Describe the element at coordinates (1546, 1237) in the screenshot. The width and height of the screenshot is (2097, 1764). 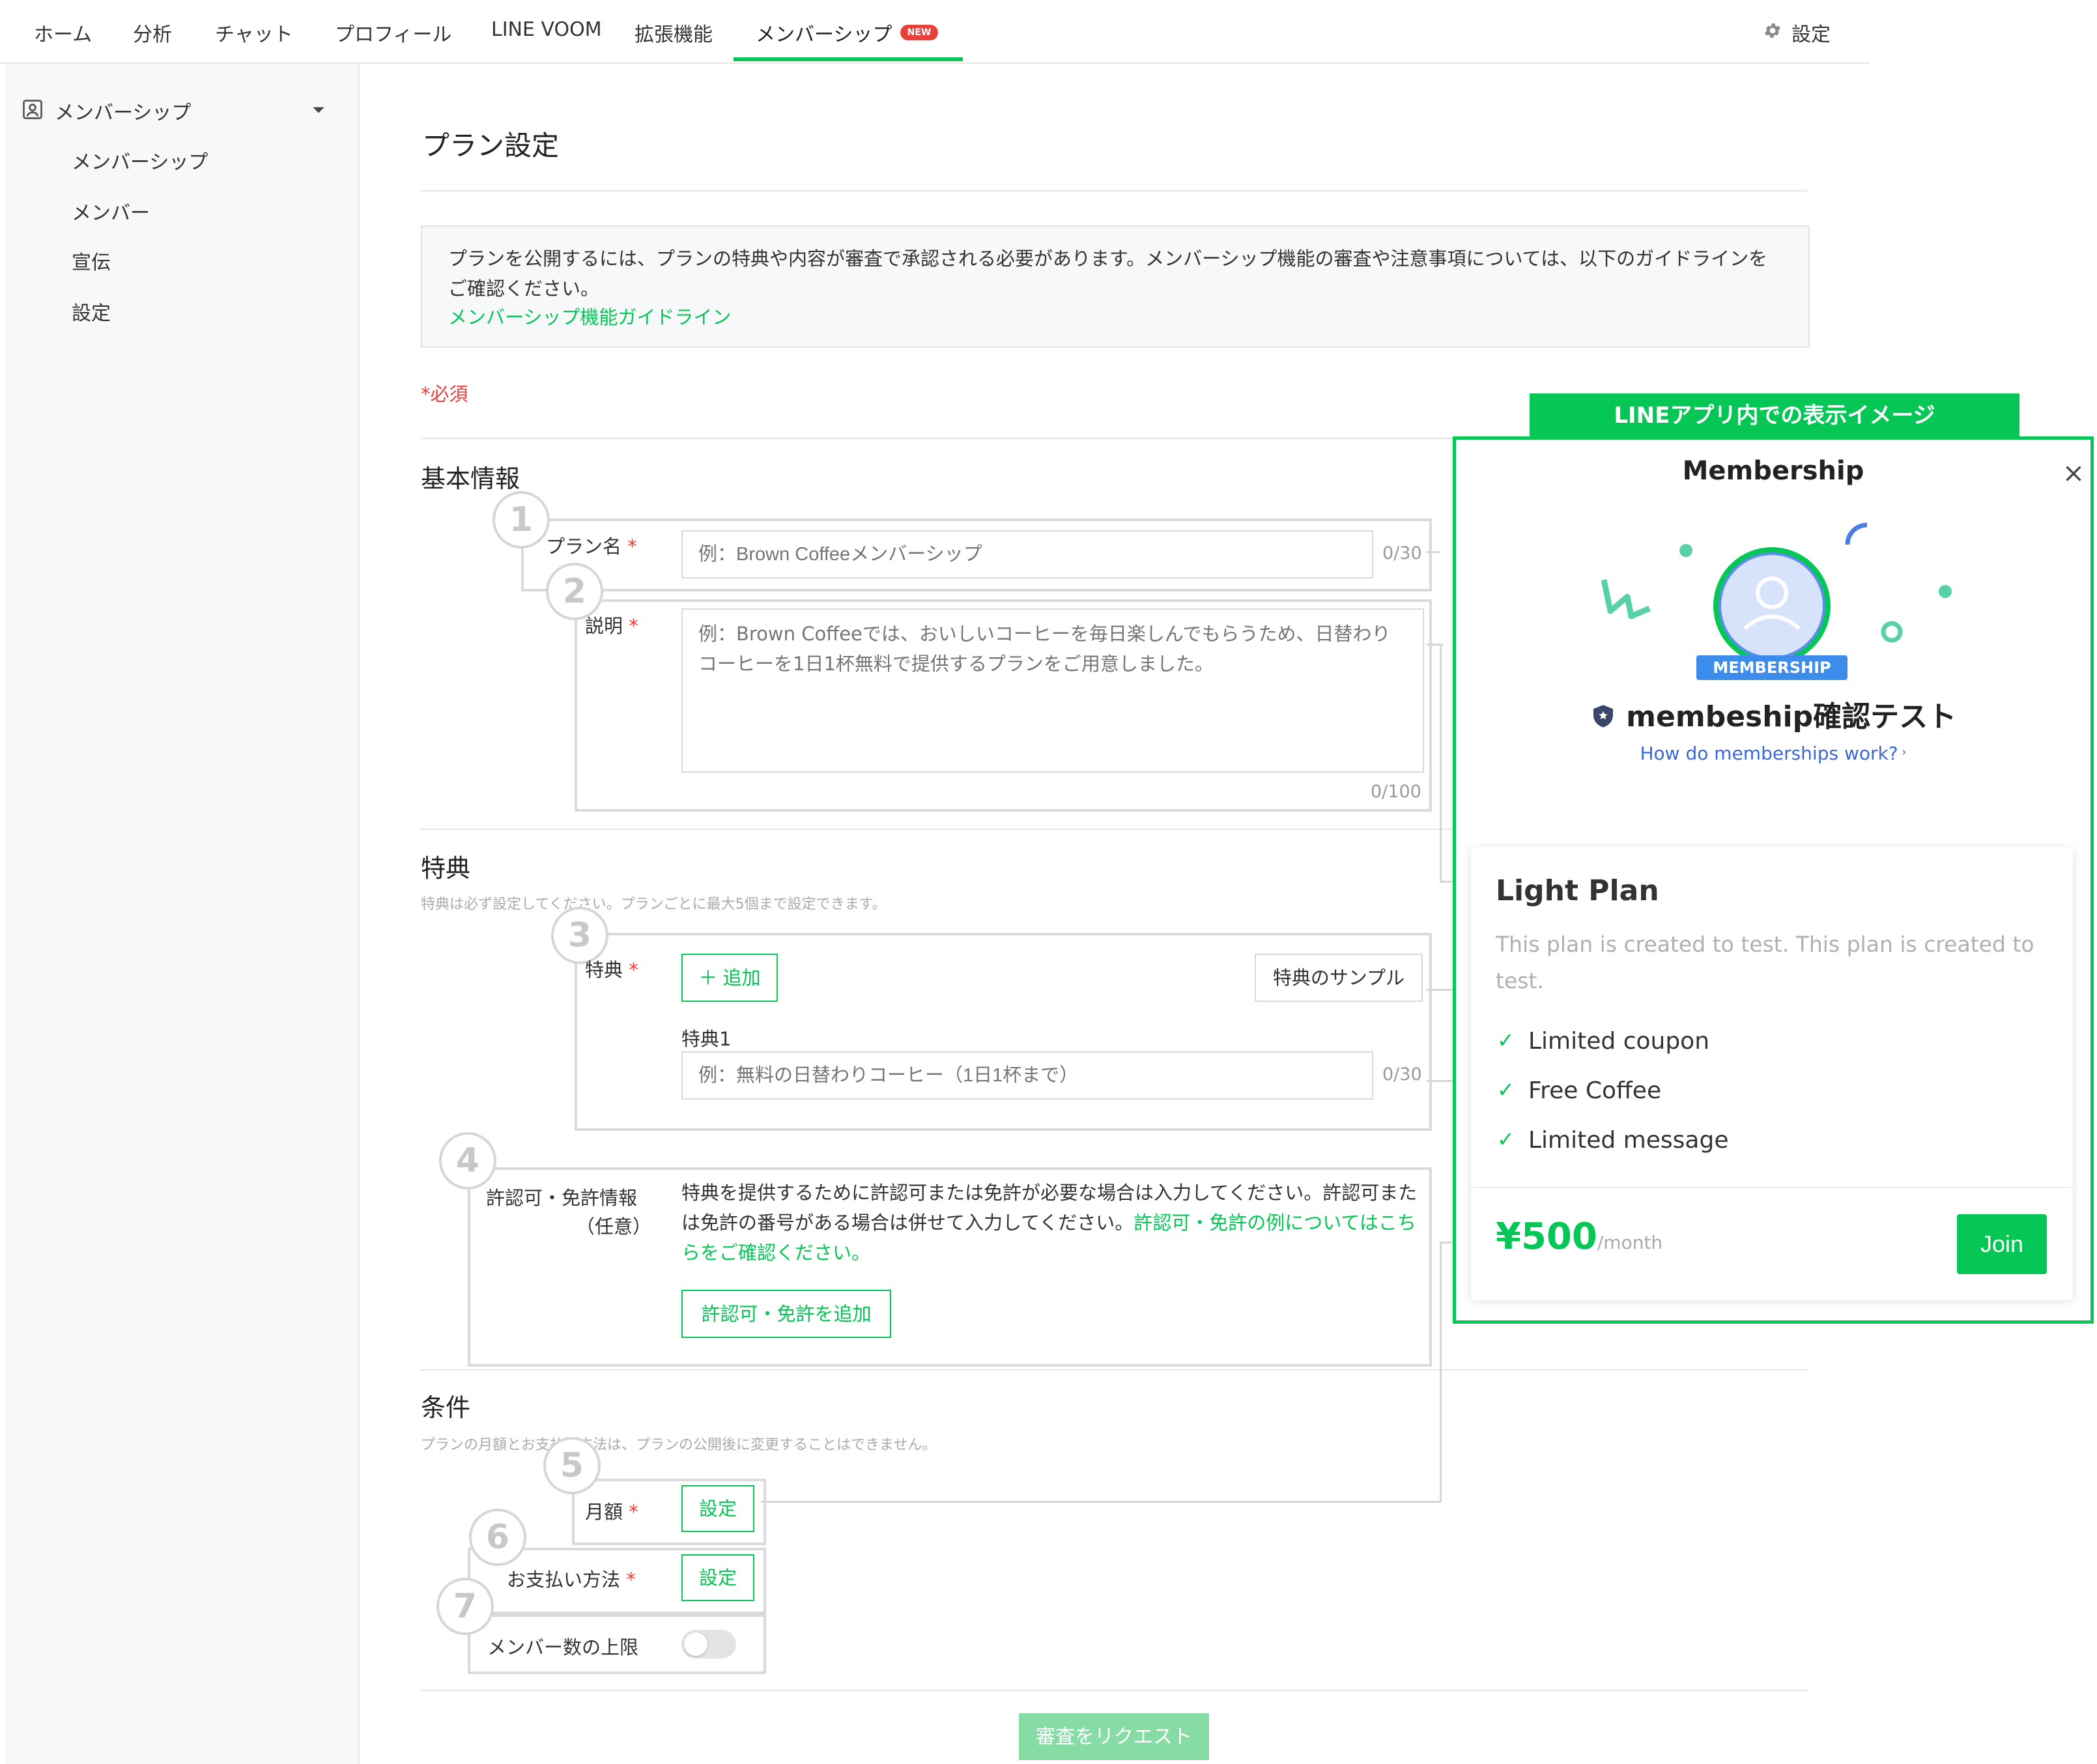
I see `price: ¥500` at that location.